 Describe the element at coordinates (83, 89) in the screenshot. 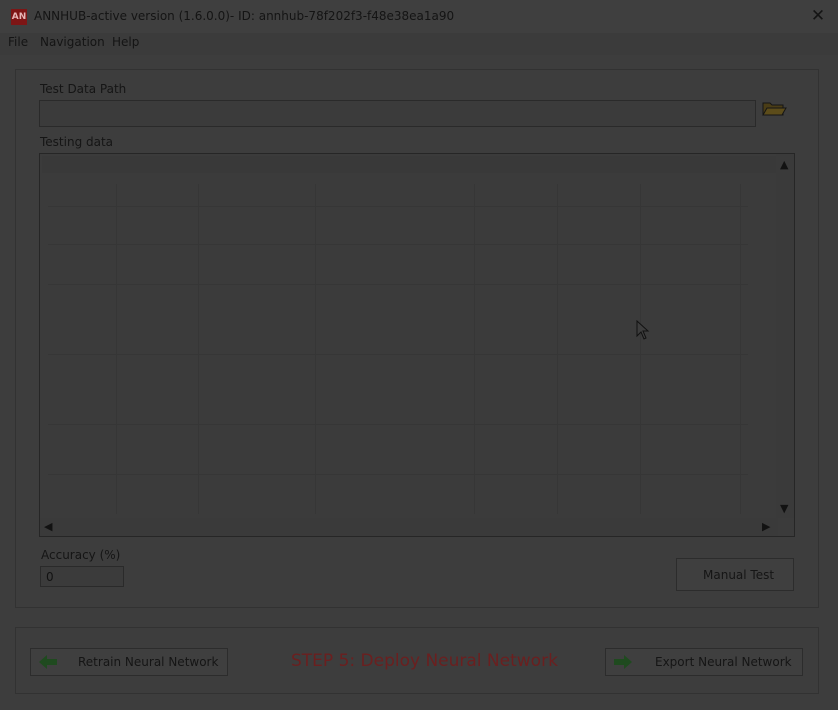

I see `test-data-path-label: Test Data Path` at that location.